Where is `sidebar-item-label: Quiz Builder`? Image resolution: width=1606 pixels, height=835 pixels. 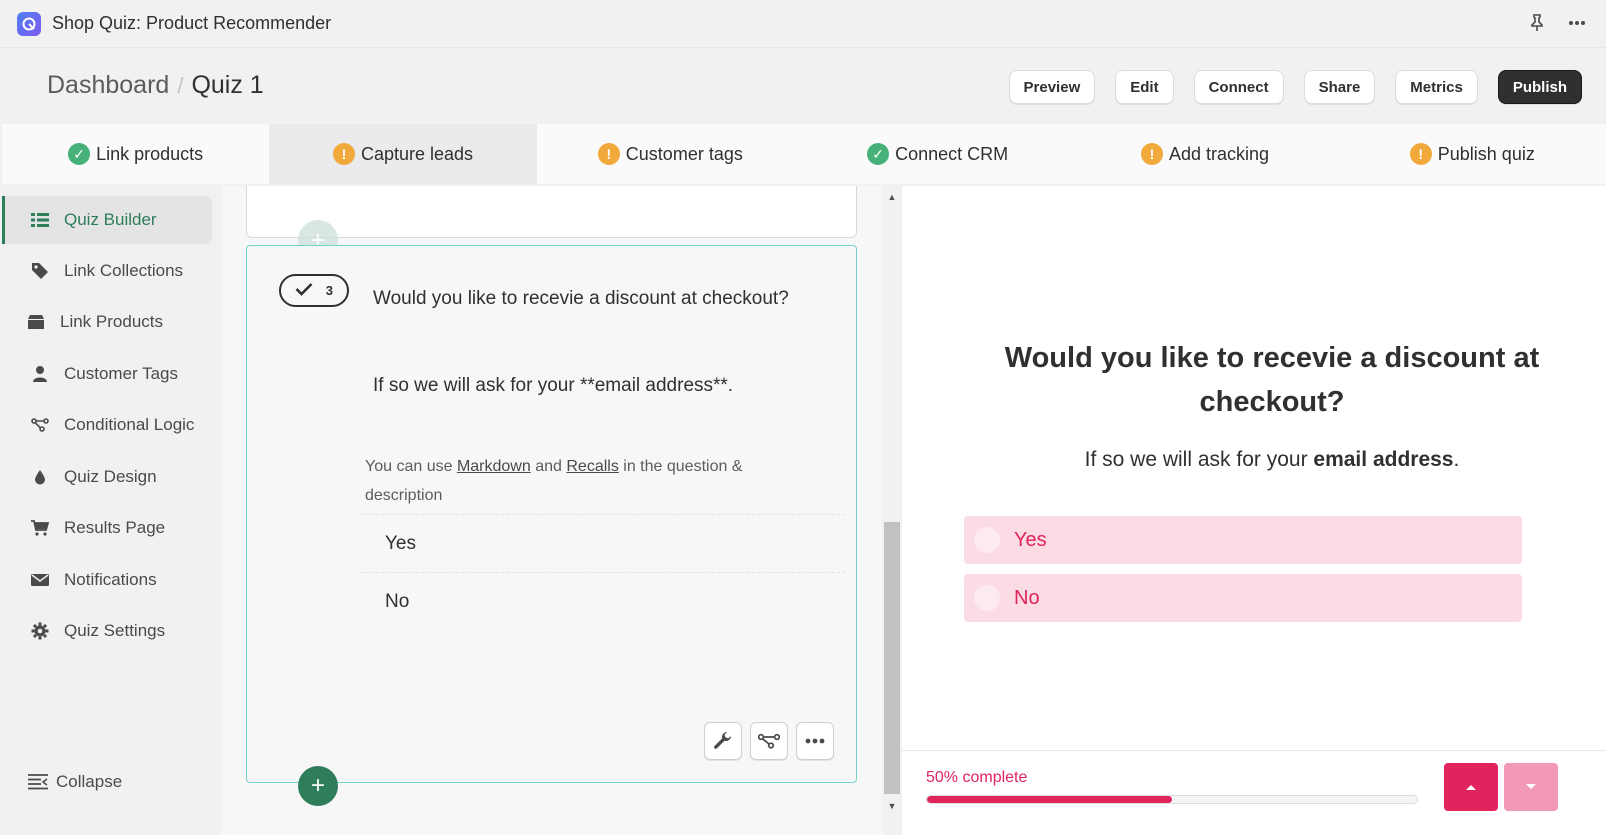 sidebar-item-label: Quiz Builder is located at coordinates (110, 219).